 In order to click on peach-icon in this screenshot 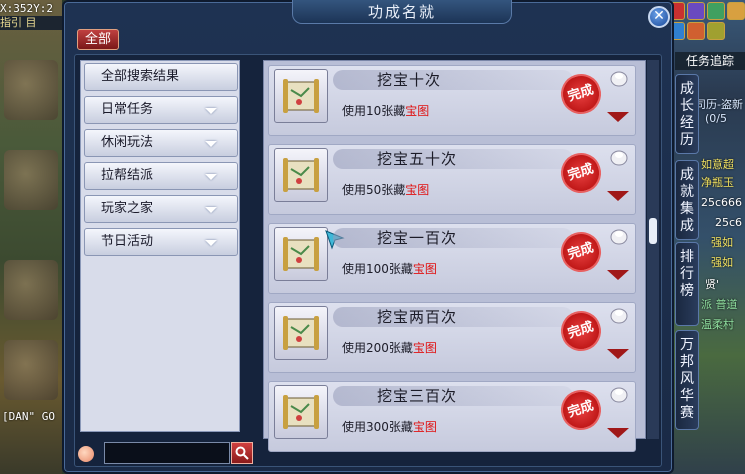, I will do `click(86, 454)`.